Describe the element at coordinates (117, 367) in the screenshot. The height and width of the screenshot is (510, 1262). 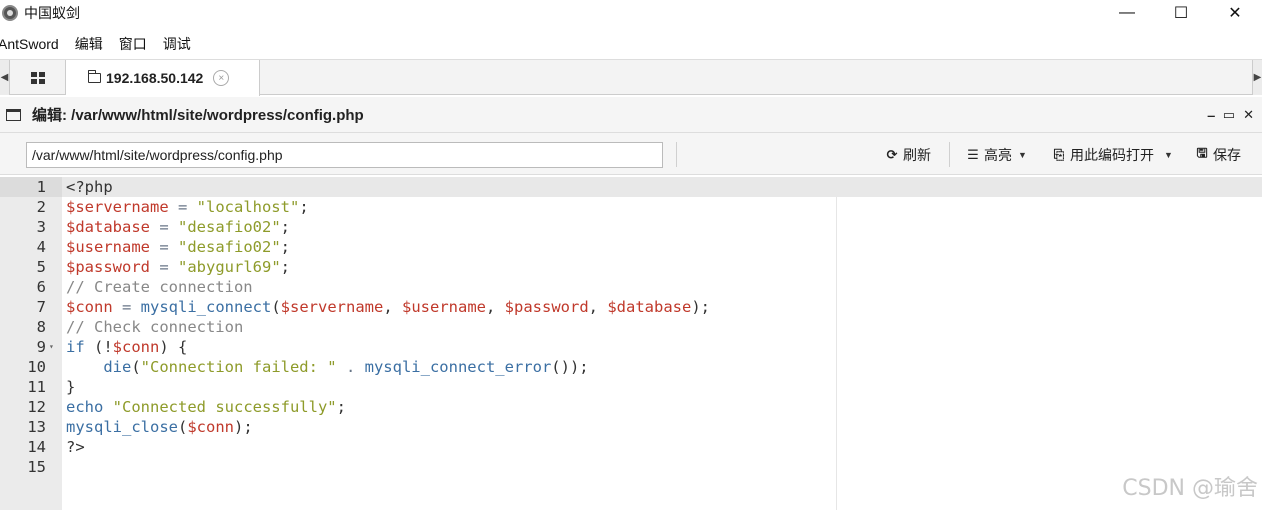
I see `code-token: die` at that location.